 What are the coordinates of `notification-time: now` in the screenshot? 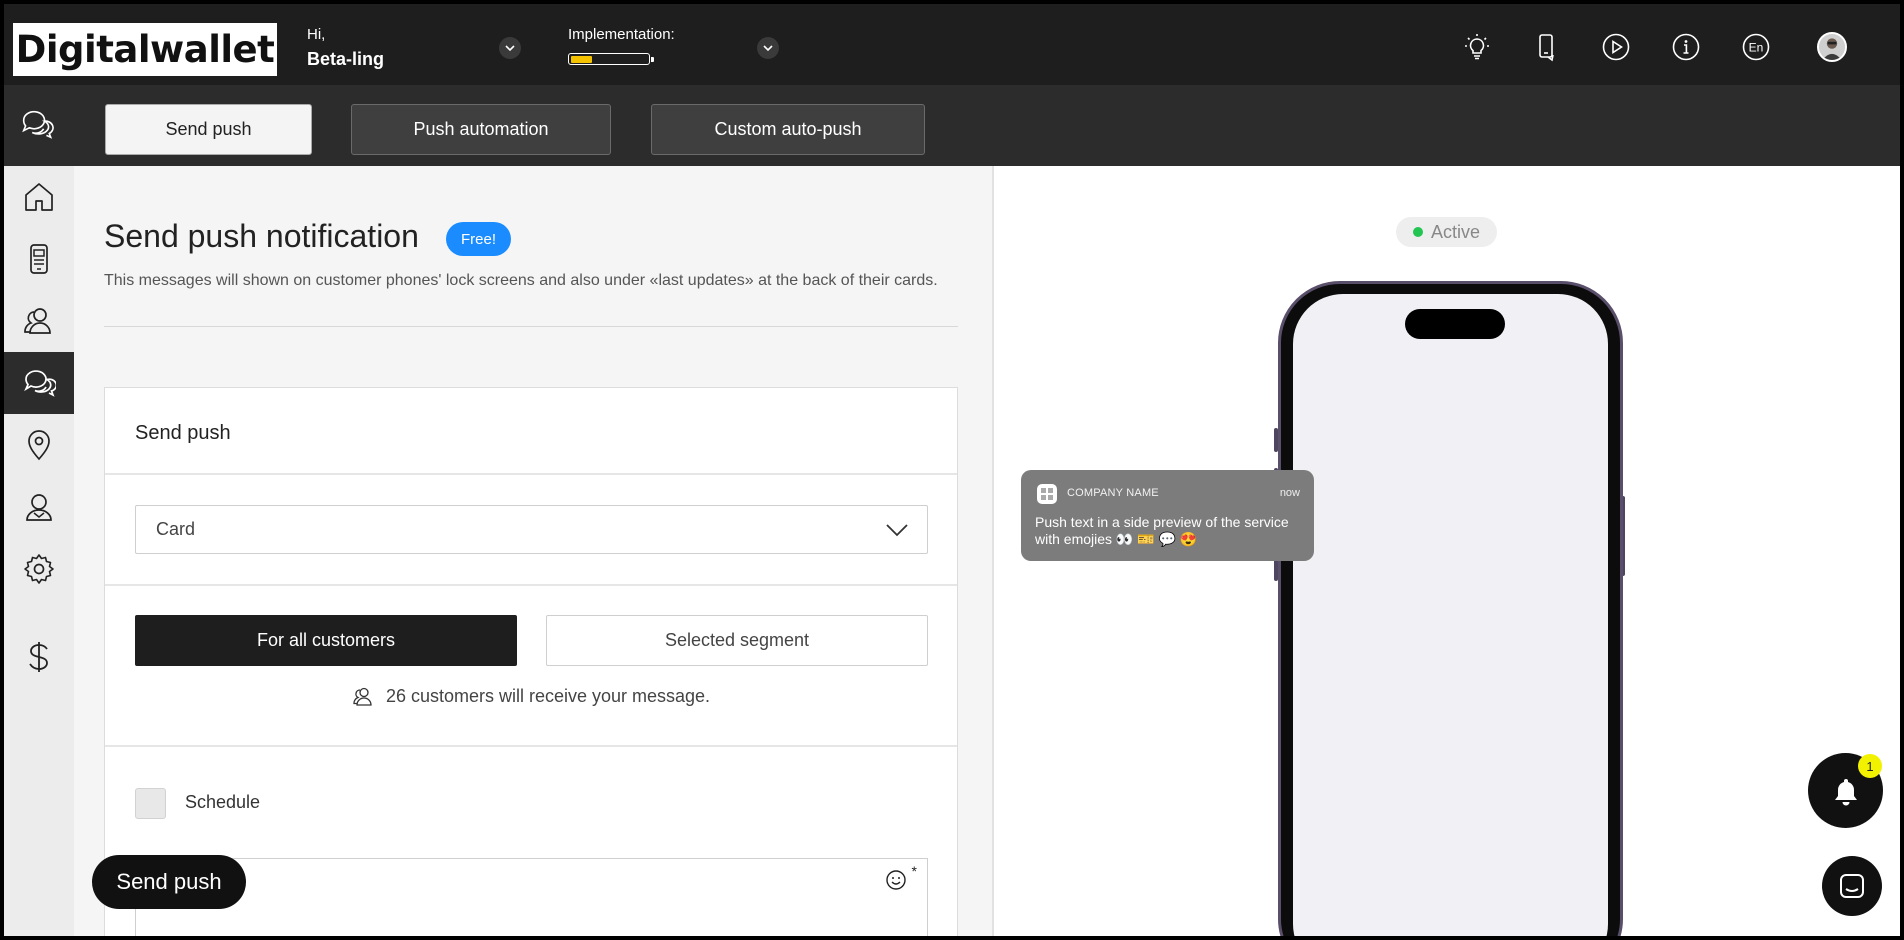 It's located at (1289, 493).